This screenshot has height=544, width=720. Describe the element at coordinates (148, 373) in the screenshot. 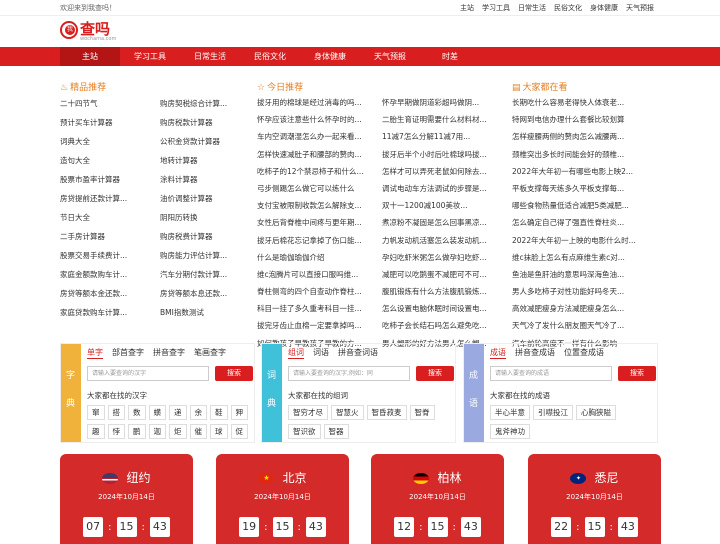

I see `search-input: 请输入要查询的汉字` at that location.